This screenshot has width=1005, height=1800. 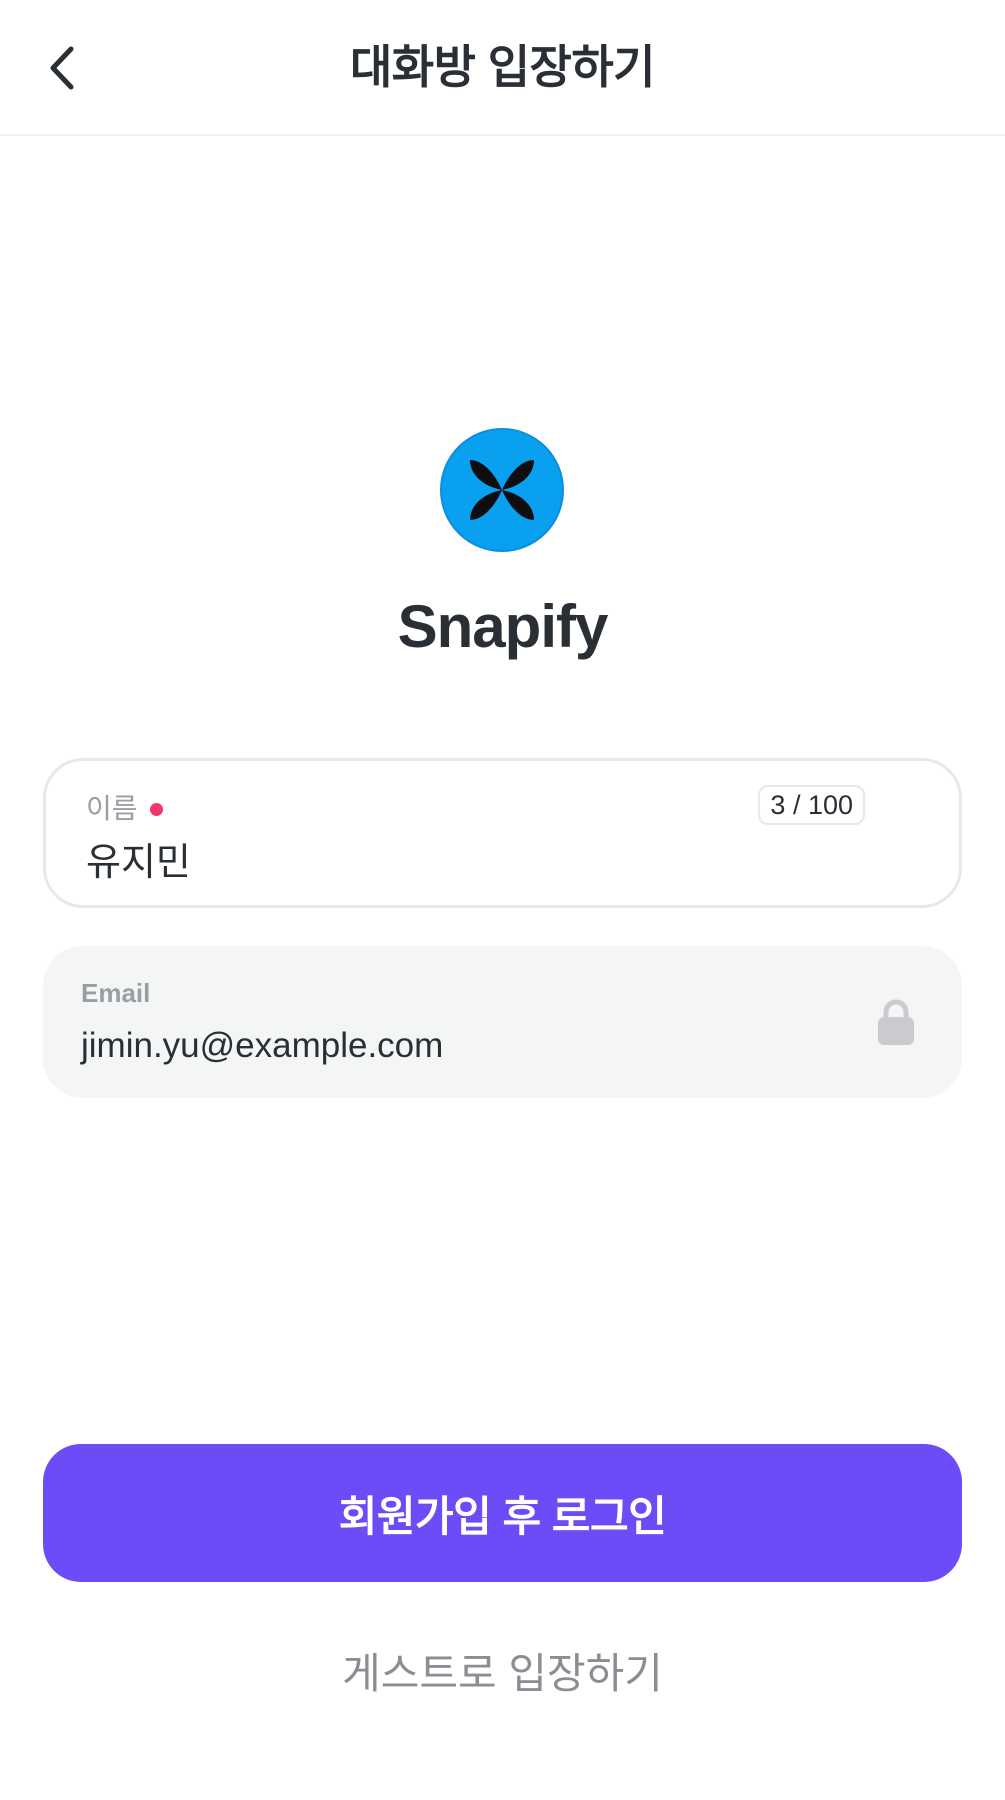 I want to click on guest-enter-link: 게스트로 입장하기, so click(x=502, y=1670).